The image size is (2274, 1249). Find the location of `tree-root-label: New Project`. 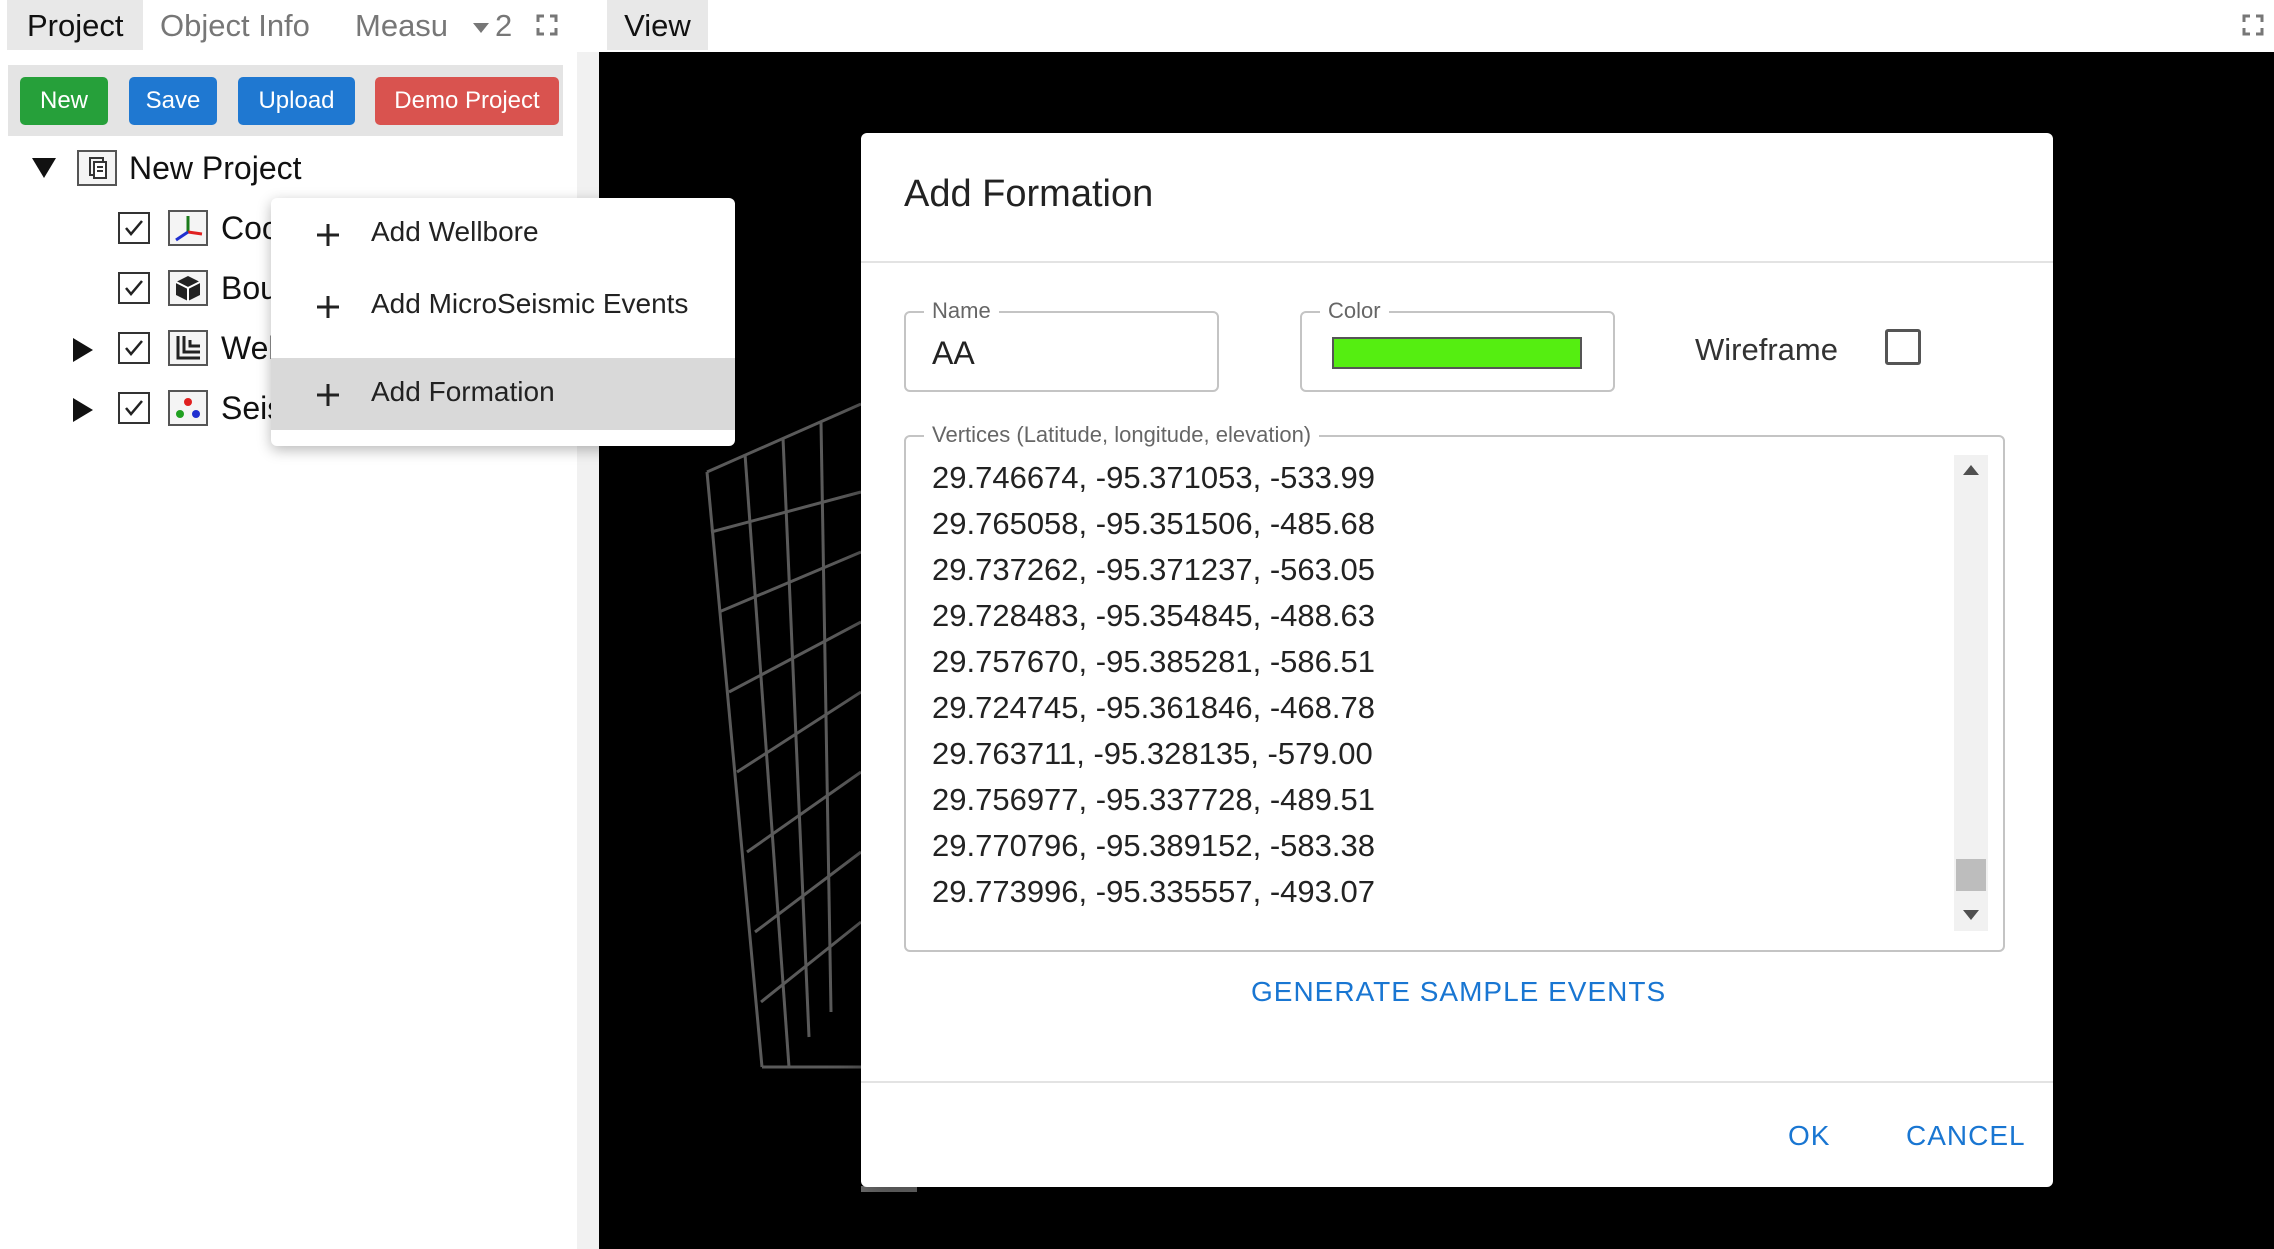

tree-root-label: New Project is located at coordinates (215, 168).